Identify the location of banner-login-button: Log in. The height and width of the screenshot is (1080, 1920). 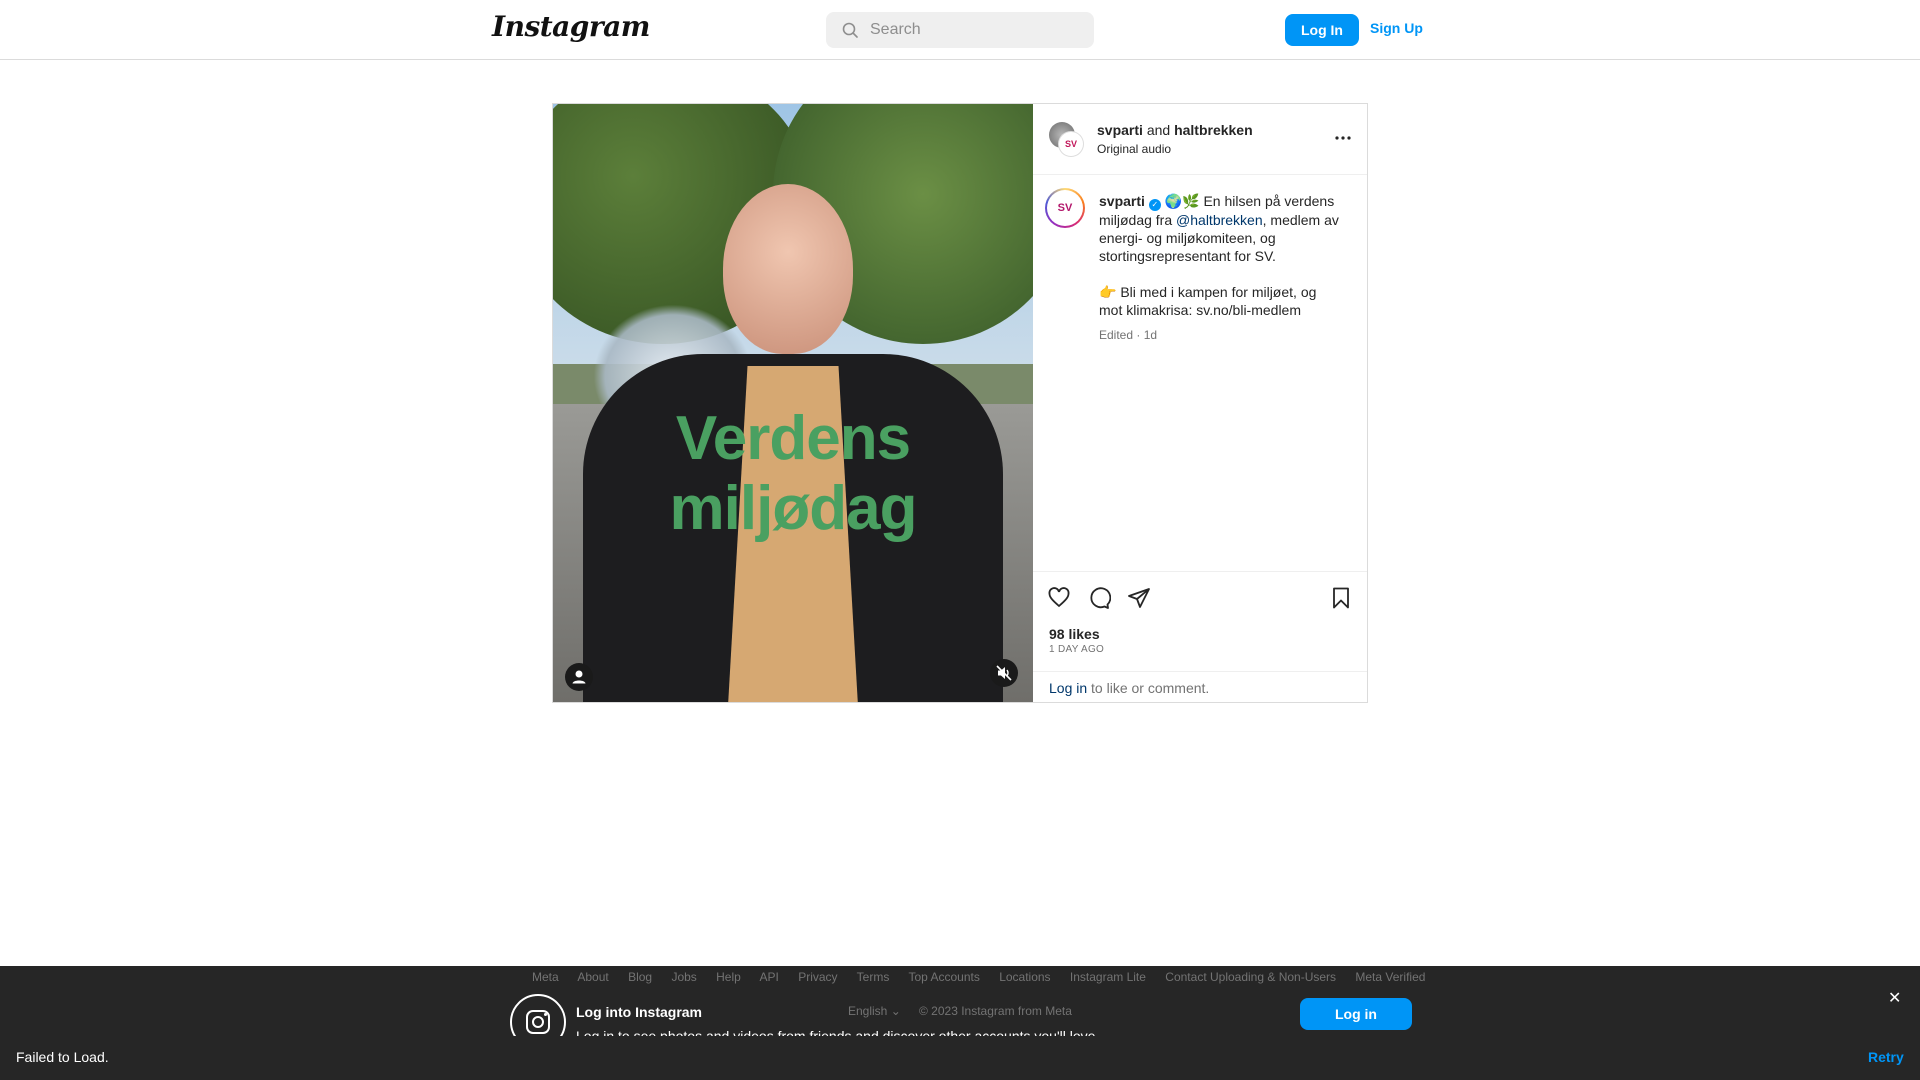
(1356, 1014).